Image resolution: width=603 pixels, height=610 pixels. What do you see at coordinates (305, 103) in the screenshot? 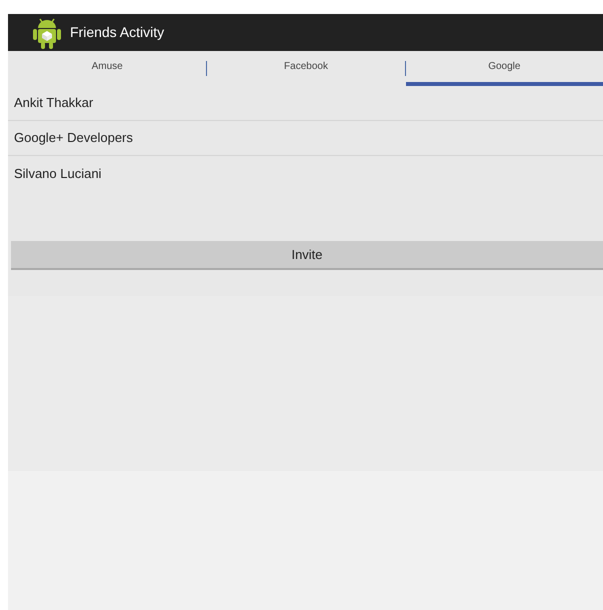
I see `friend-item: Ankit Thakkar` at bounding box center [305, 103].